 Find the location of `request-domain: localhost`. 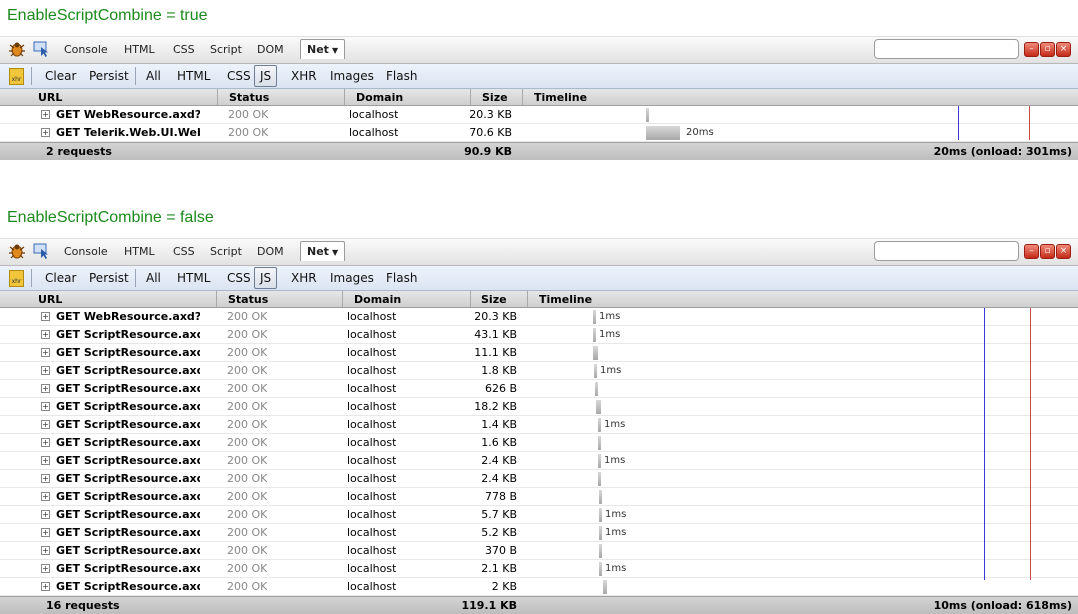

request-domain: localhost is located at coordinates (372, 388).